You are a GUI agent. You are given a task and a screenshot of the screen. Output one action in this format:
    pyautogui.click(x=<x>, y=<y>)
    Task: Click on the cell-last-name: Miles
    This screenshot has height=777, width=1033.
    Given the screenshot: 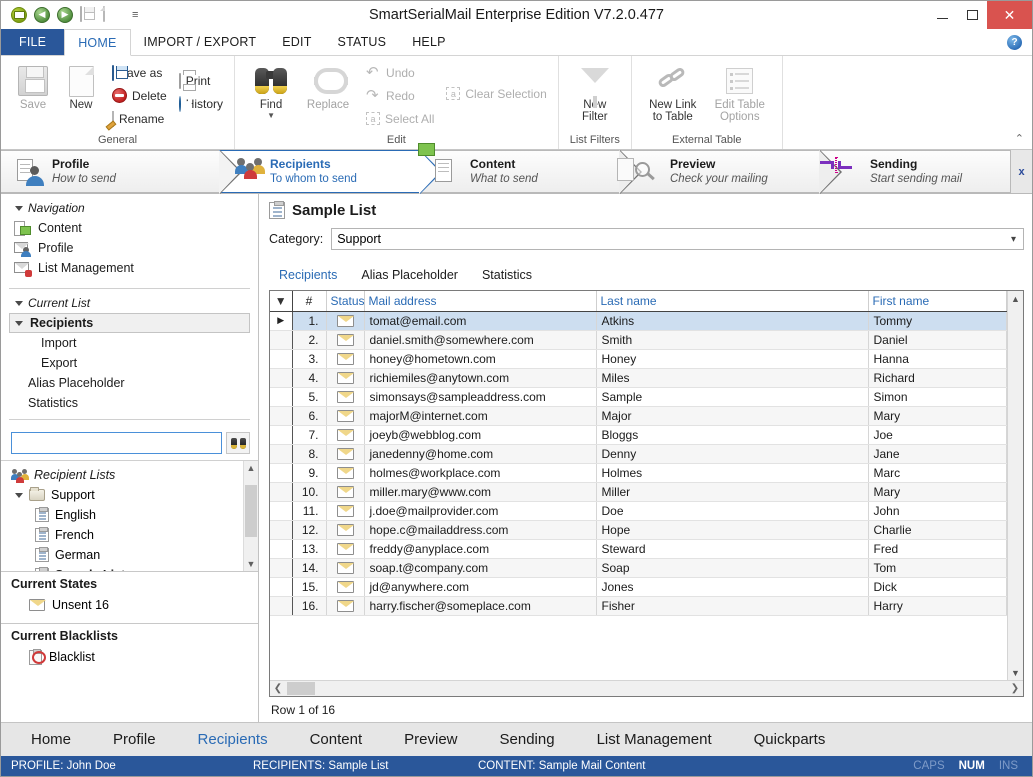 What is the action you would take?
    pyautogui.click(x=732, y=378)
    